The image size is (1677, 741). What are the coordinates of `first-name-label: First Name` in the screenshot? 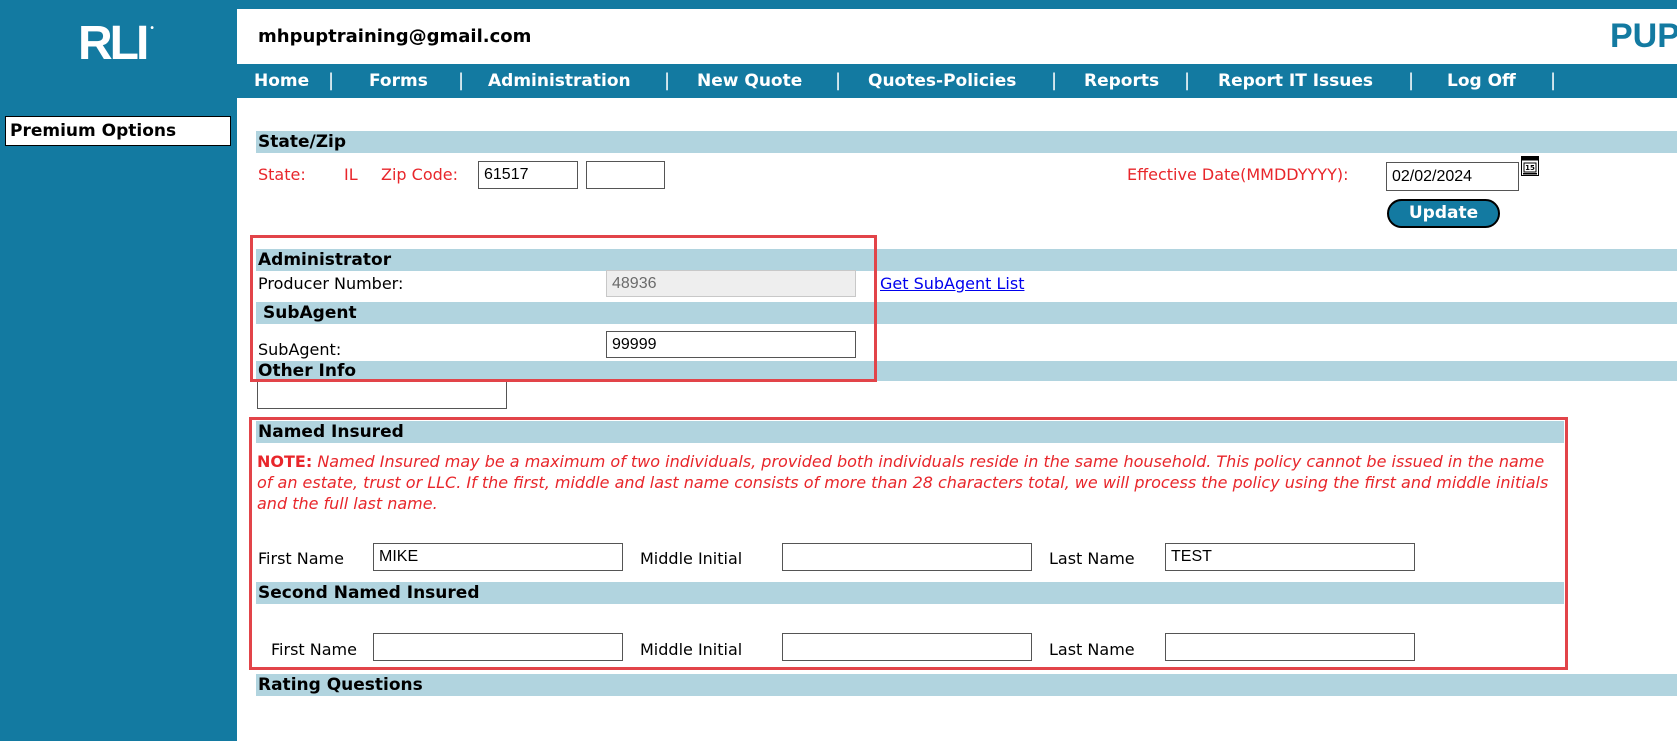 It's located at (301, 558).